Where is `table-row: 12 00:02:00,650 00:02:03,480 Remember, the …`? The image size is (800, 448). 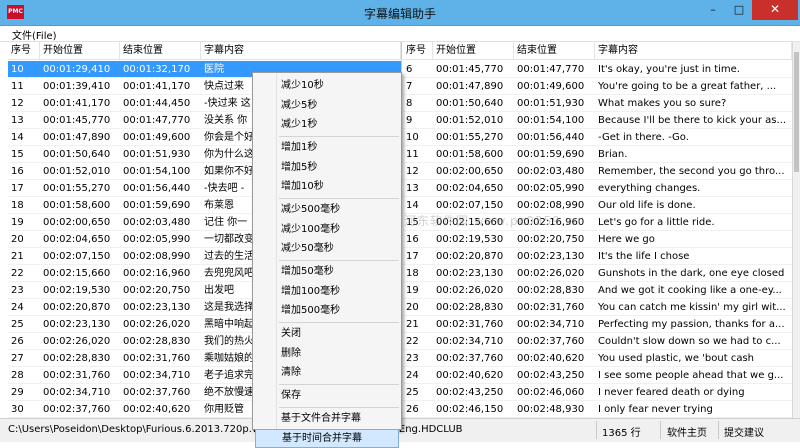
table-row: 12 00:02:00,650 00:02:03,480 Remember, the … is located at coordinates (597, 171).